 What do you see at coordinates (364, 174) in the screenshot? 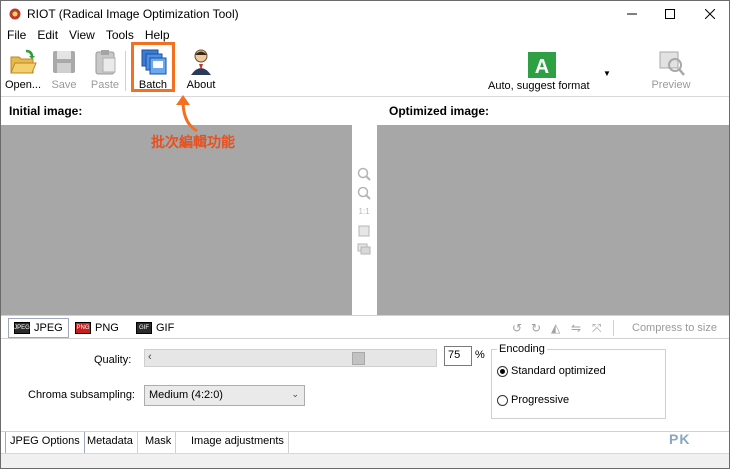
I see `zoom-in-icon` at bounding box center [364, 174].